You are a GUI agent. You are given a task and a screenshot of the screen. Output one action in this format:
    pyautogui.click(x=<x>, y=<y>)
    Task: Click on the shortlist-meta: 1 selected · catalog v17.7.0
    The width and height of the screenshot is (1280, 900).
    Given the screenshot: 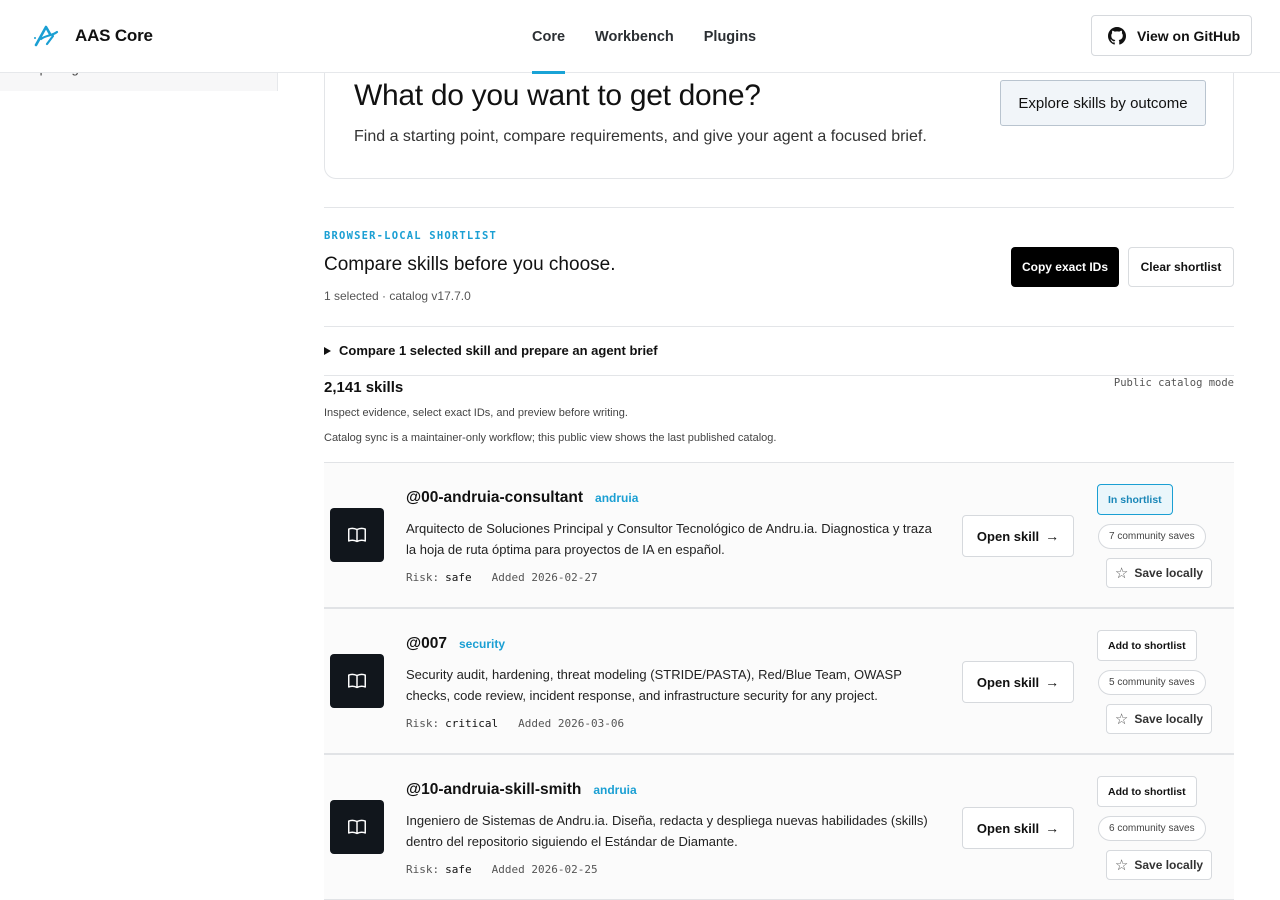 What is the action you would take?
    pyautogui.click(x=397, y=296)
    